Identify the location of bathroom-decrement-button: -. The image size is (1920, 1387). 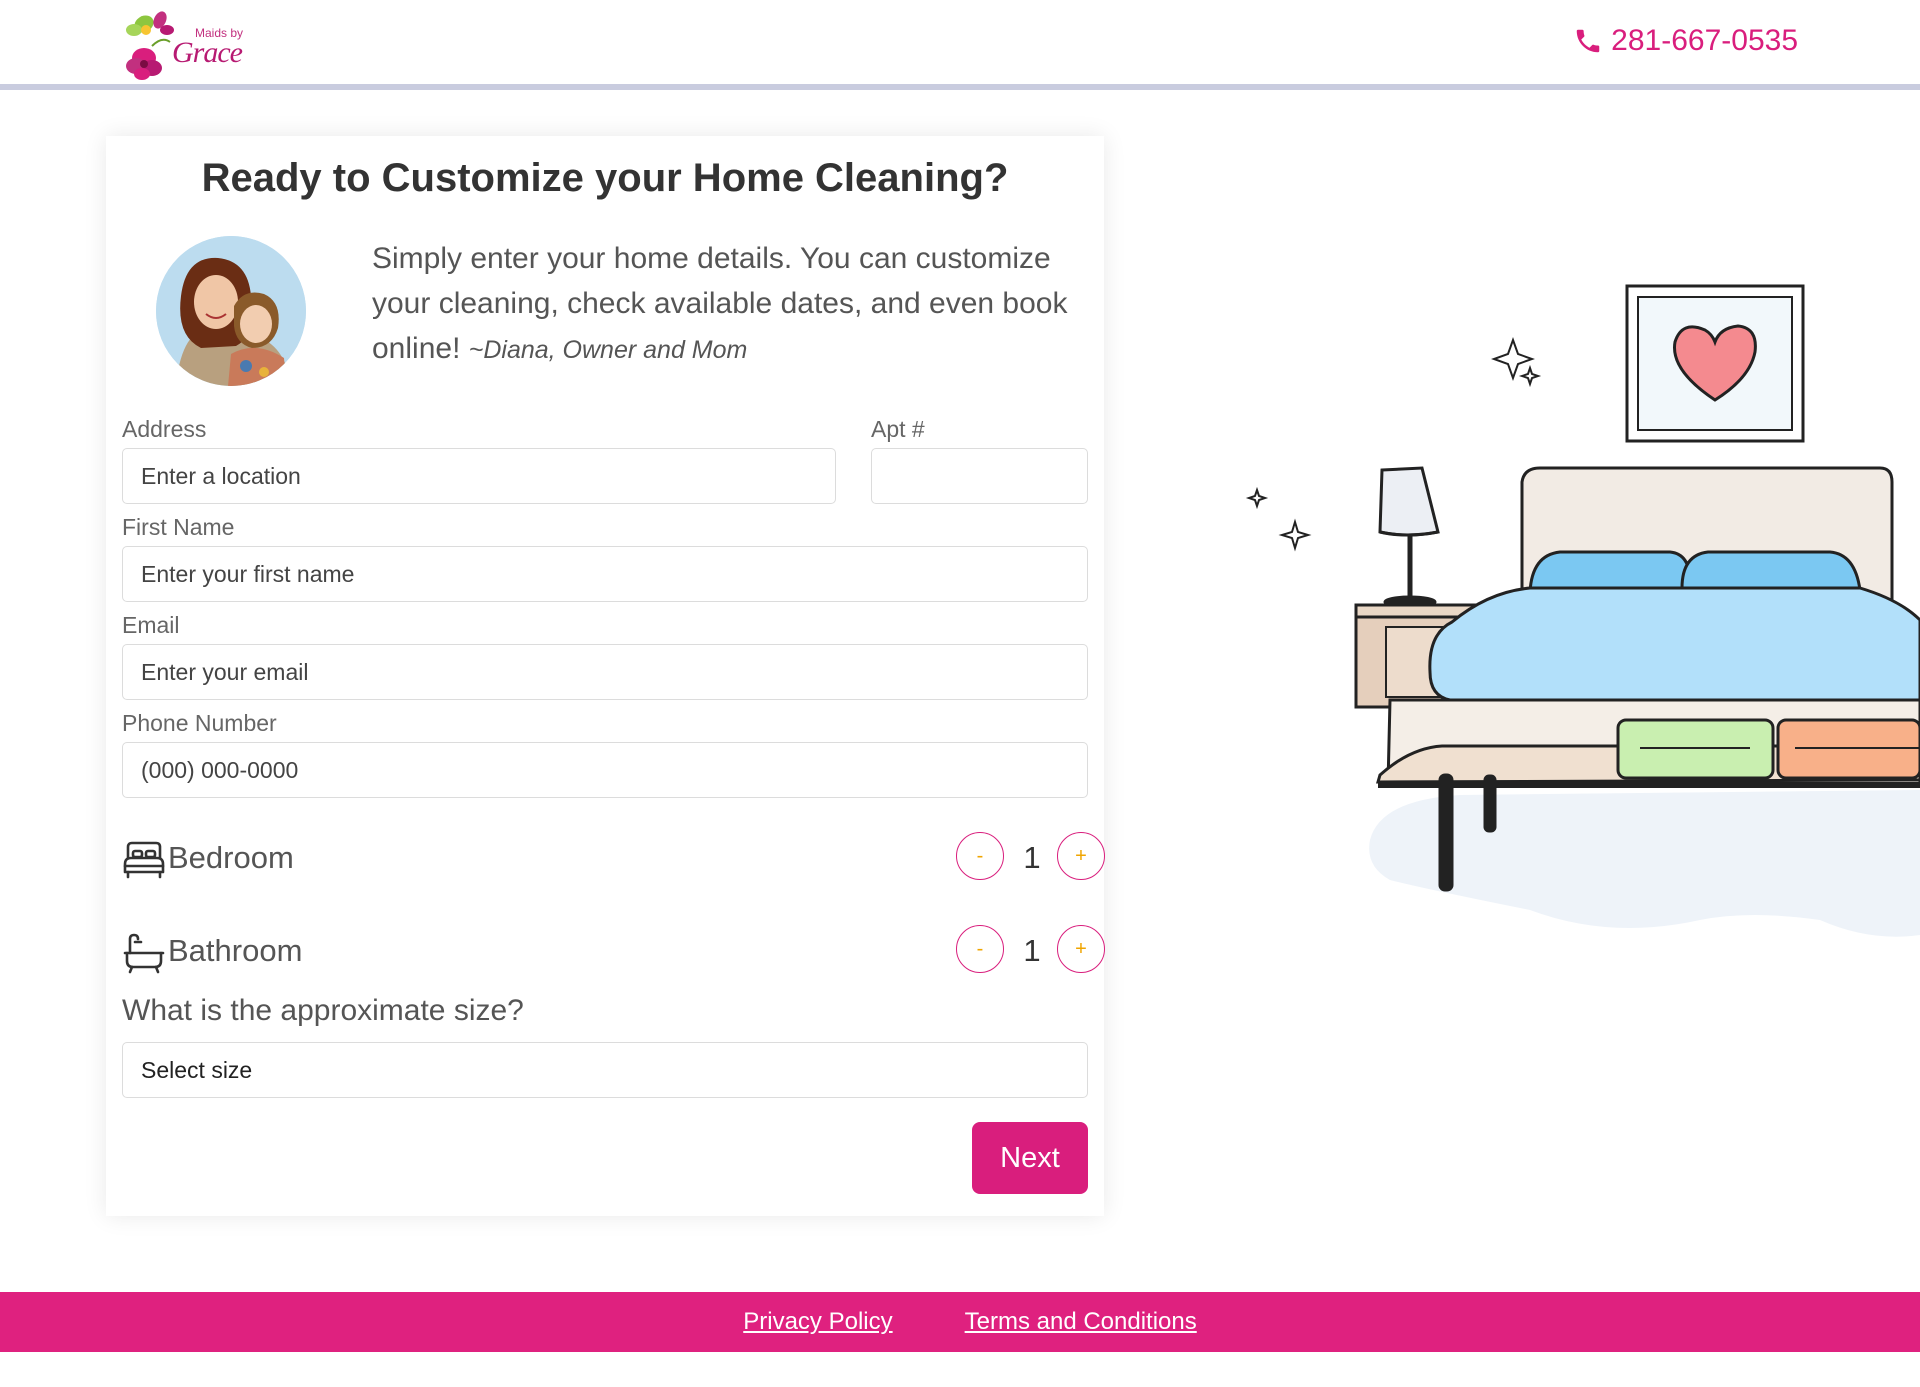
(980, 949).